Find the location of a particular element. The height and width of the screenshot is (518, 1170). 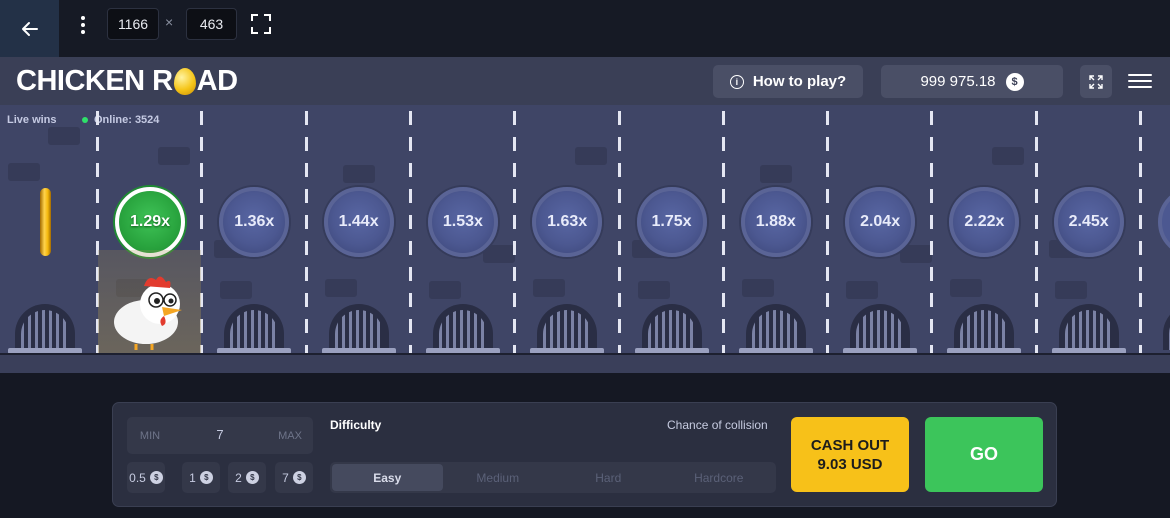

multiplier-coin-partial is located at coordinates (1164, 222).